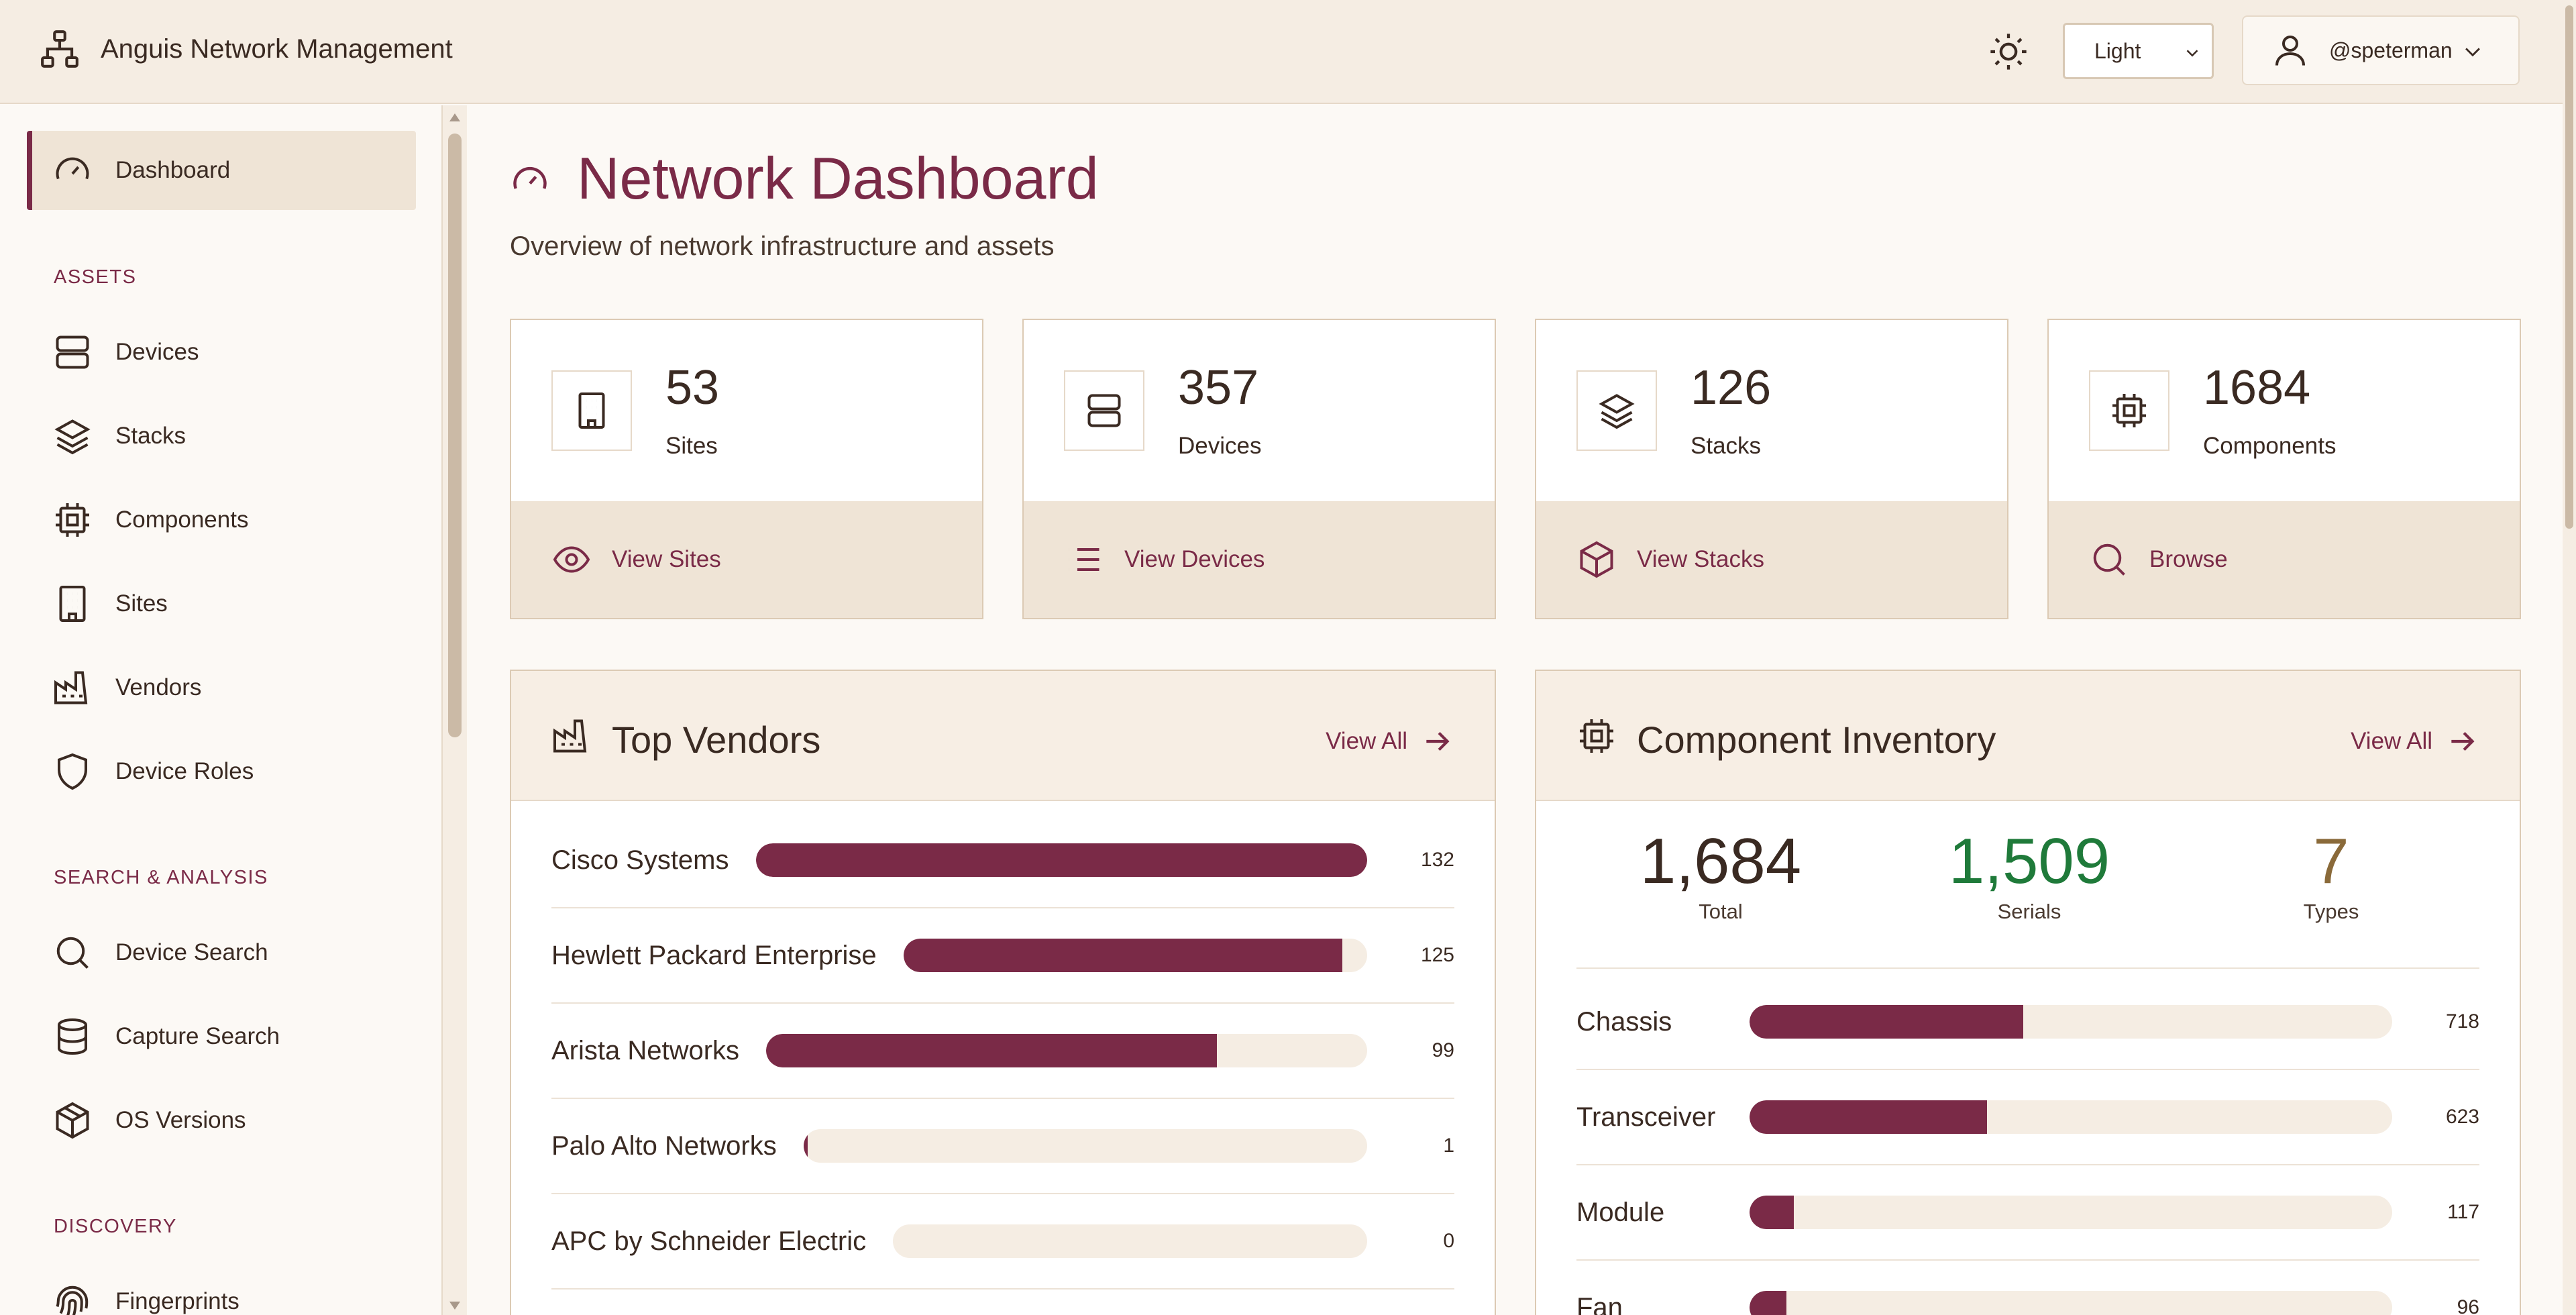 The width and height of the screenshot is (2576, 1315). What do you see at coordinates (1720, 875) in the screenshot?
I see `inventory-total: 1,684 Total` at bounding box center [1720, 875].